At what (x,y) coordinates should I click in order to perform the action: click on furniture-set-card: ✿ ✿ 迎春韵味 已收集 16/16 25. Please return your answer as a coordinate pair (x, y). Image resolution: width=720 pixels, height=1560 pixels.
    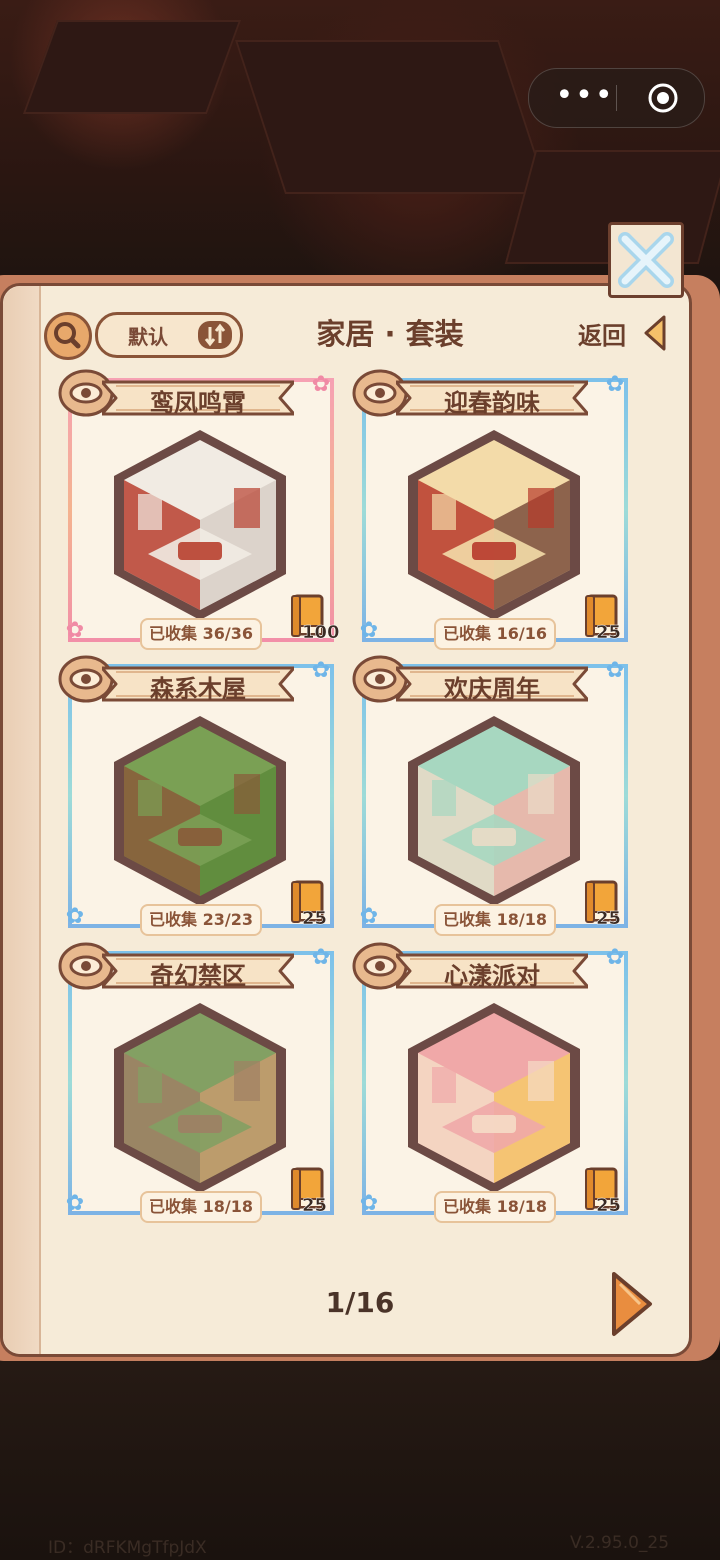
    Looking at the image, I should click on (490, 509).